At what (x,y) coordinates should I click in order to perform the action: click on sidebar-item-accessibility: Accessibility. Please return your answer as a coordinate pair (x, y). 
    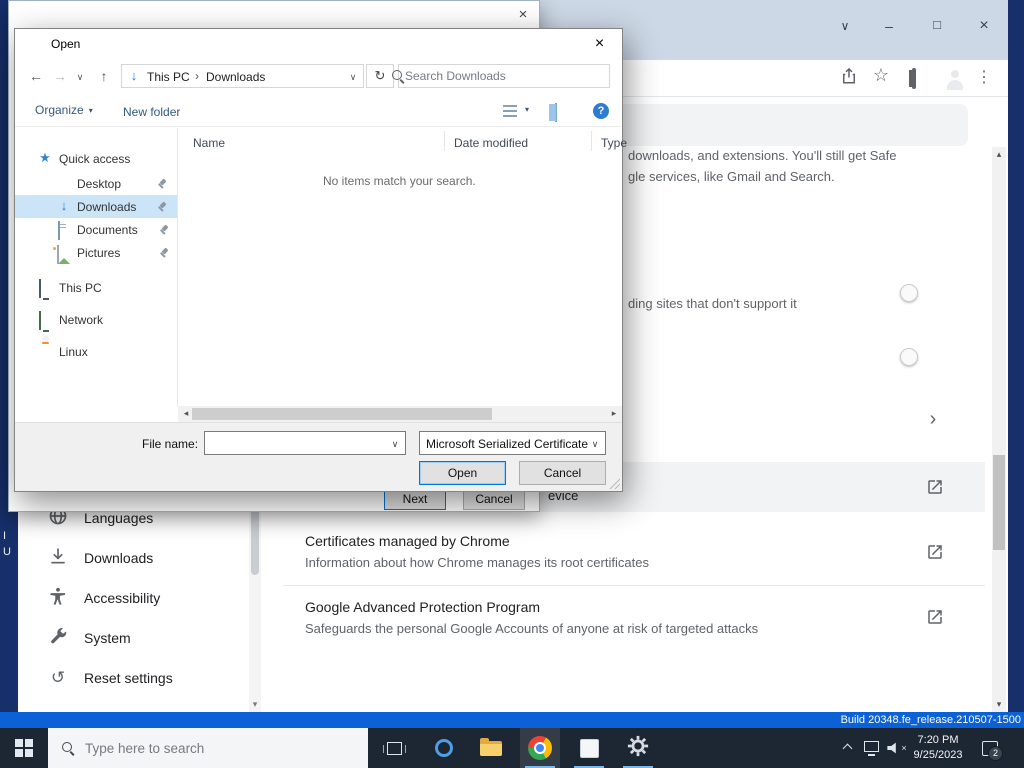
    Looking at the image, I should click on (139, 598).